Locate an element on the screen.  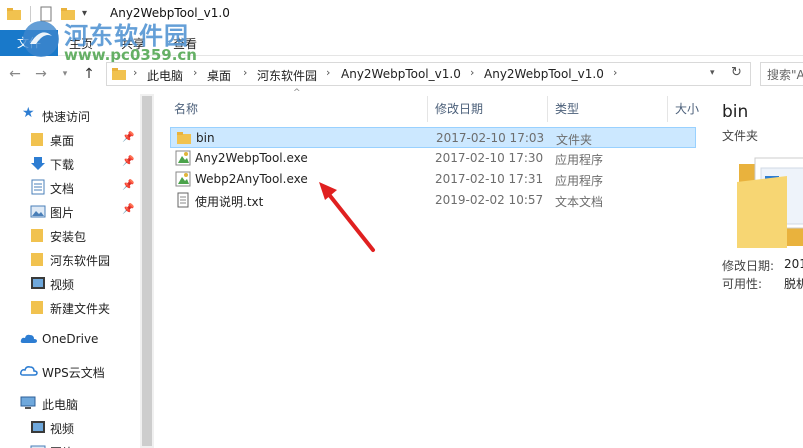
sidebar-item-desktop: 桌面 📌 is located at coordinates (70, 139).